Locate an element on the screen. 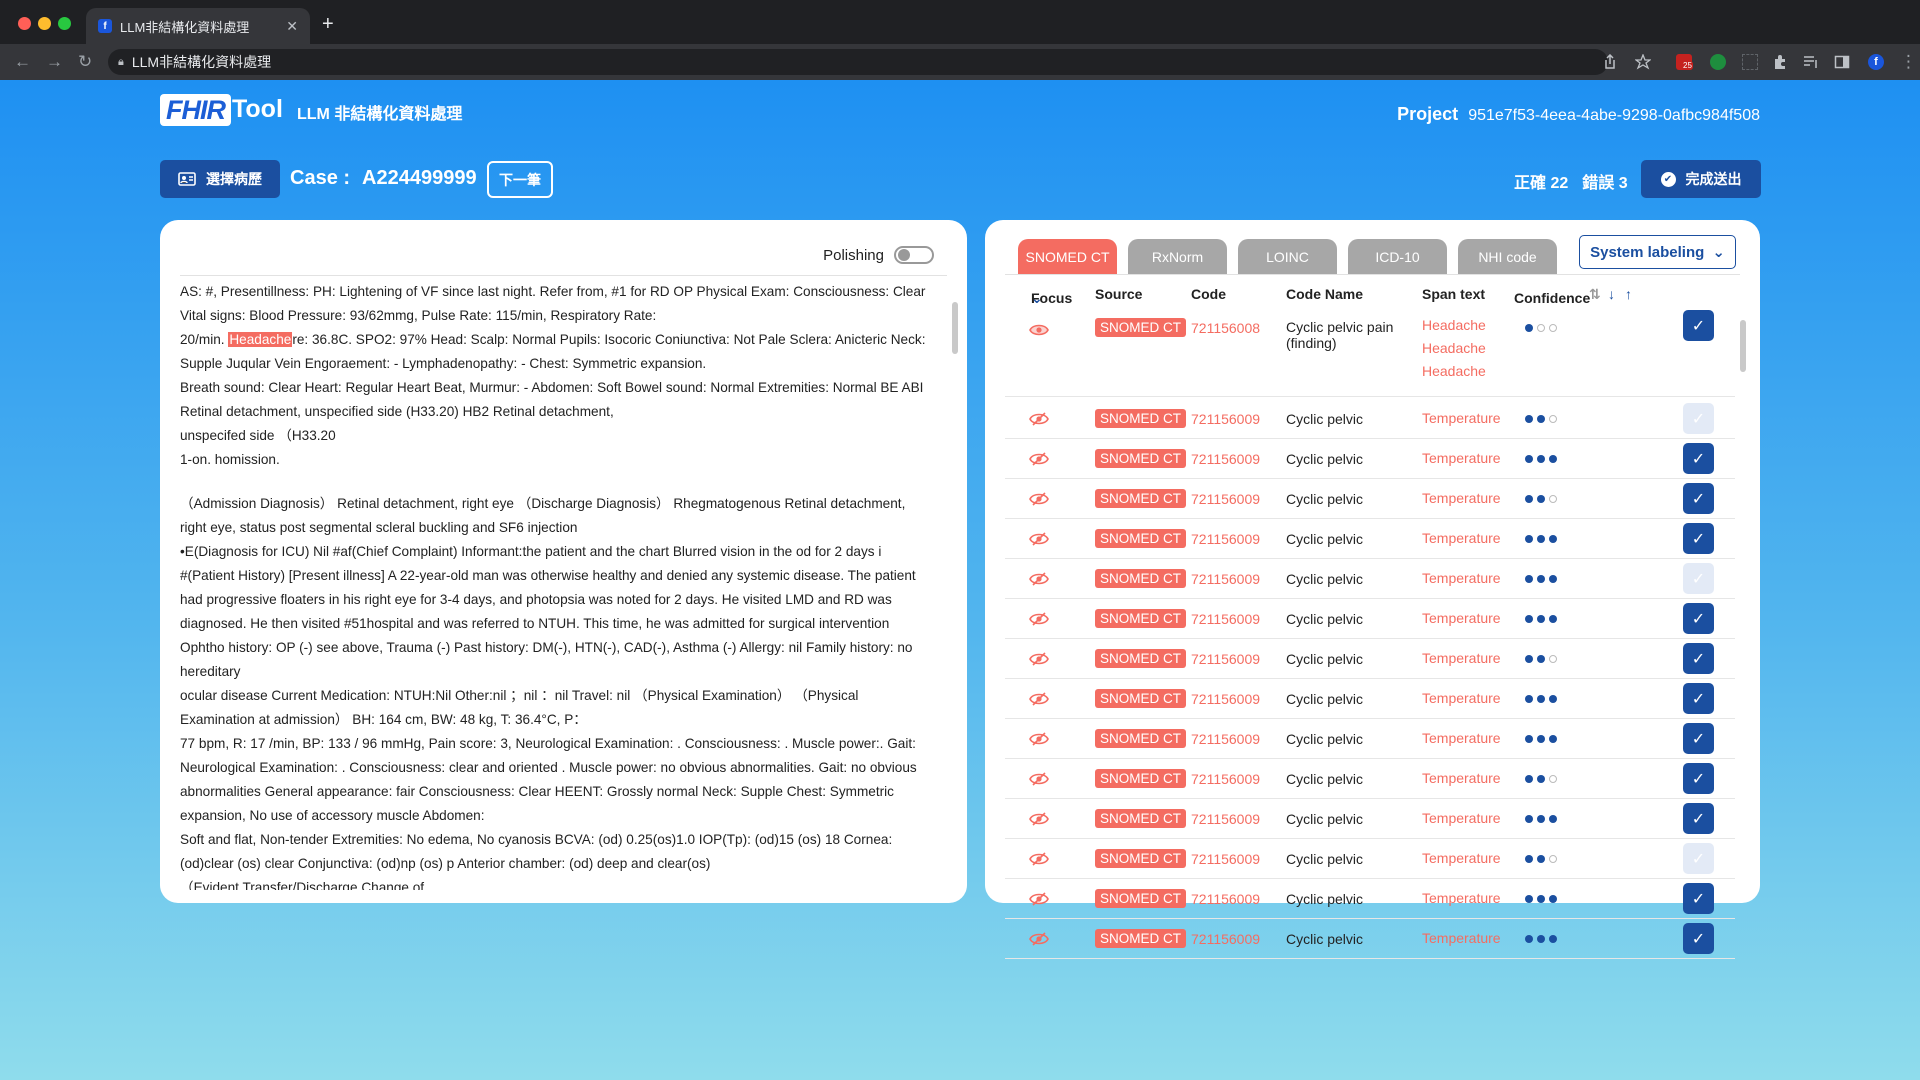 This screenshot has width=1920, height=1080. reading-list-icon is located at coordinates (1811, 62).